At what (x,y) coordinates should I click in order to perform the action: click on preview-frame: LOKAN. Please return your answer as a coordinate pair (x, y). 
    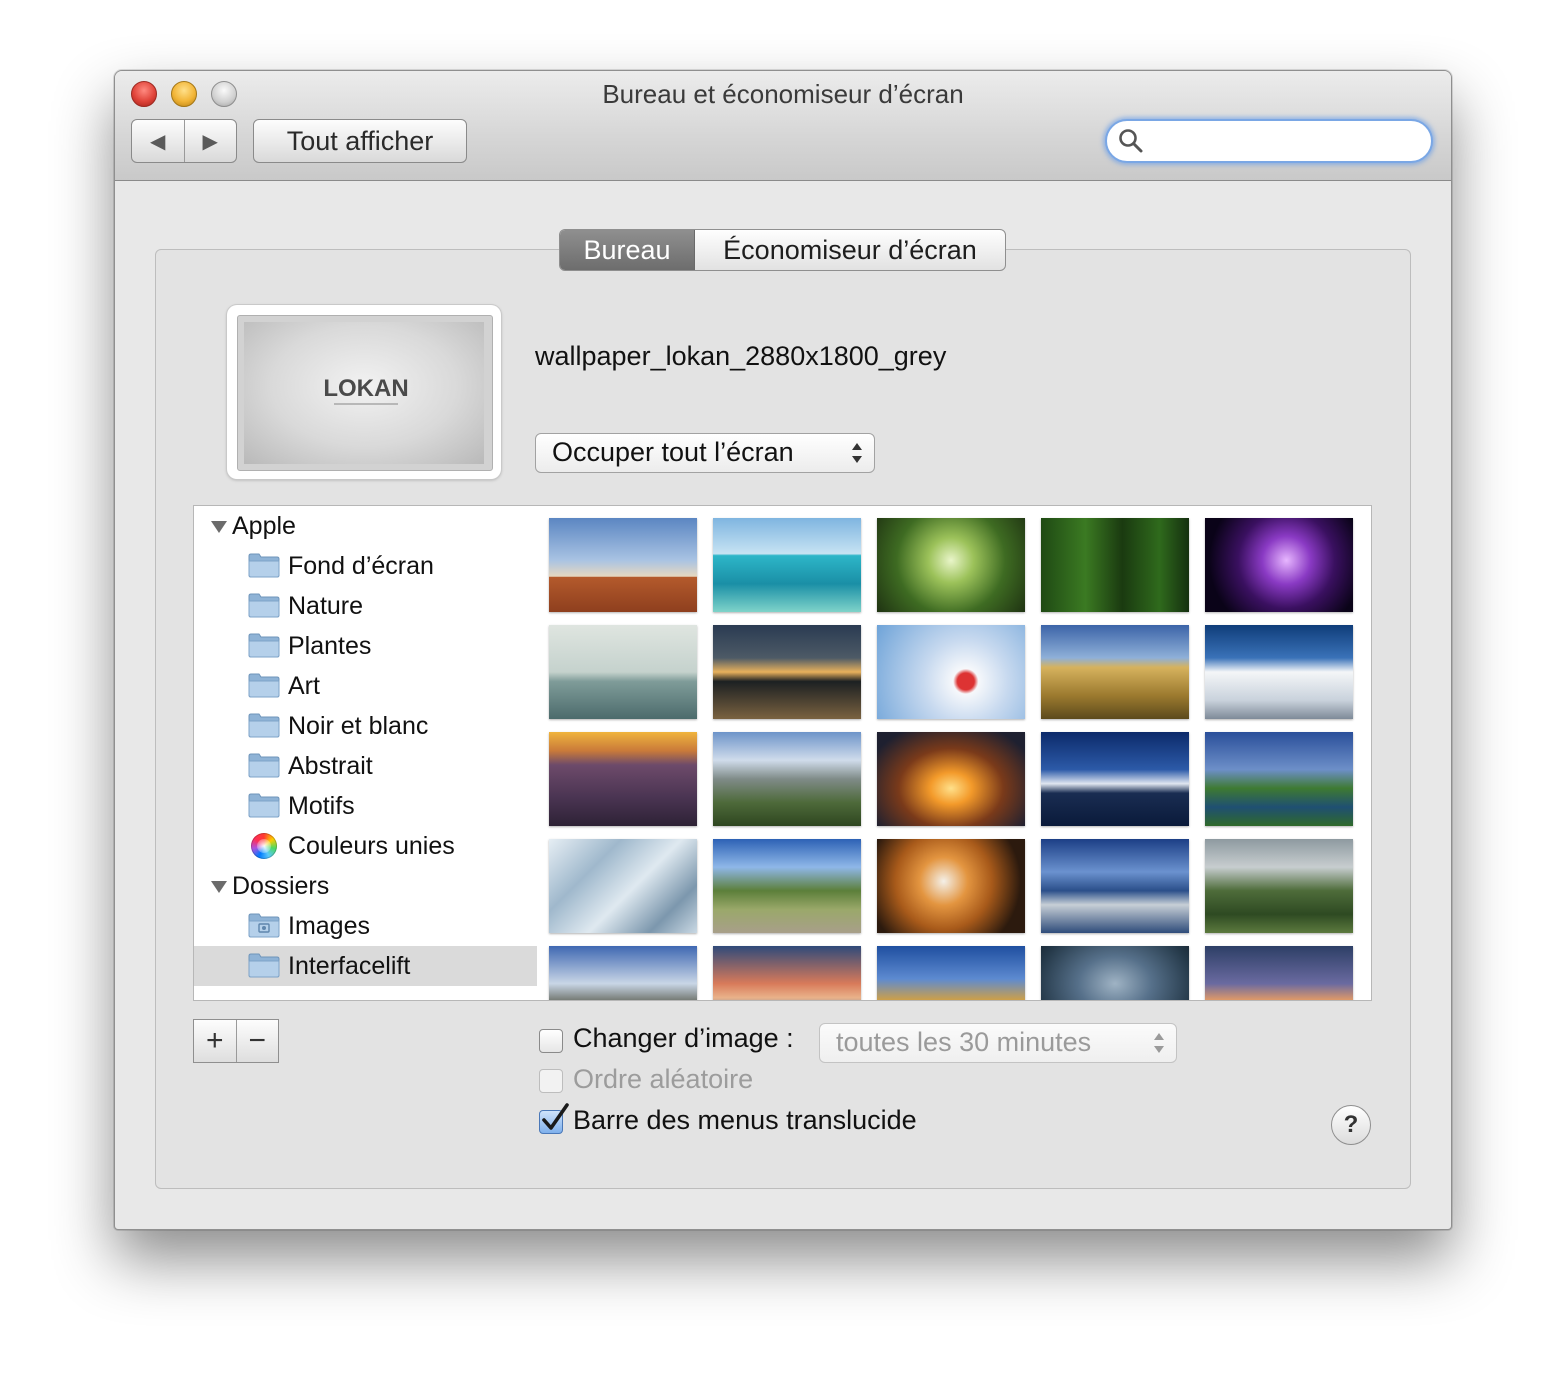
    Looking at the image, I should click on (365, 393).